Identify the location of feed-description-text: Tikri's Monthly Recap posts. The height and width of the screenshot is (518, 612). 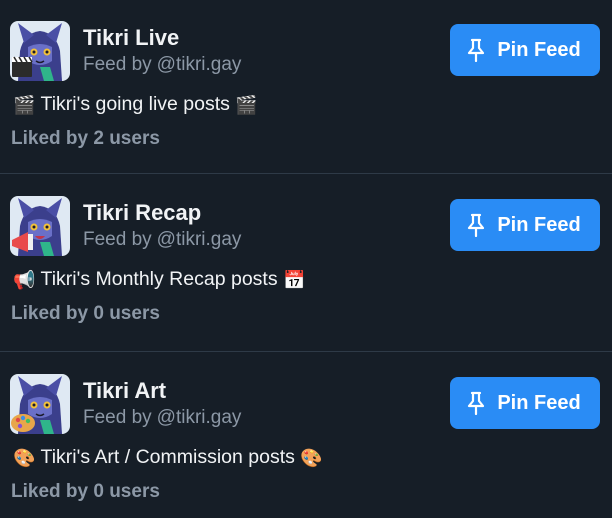
(159, 279).